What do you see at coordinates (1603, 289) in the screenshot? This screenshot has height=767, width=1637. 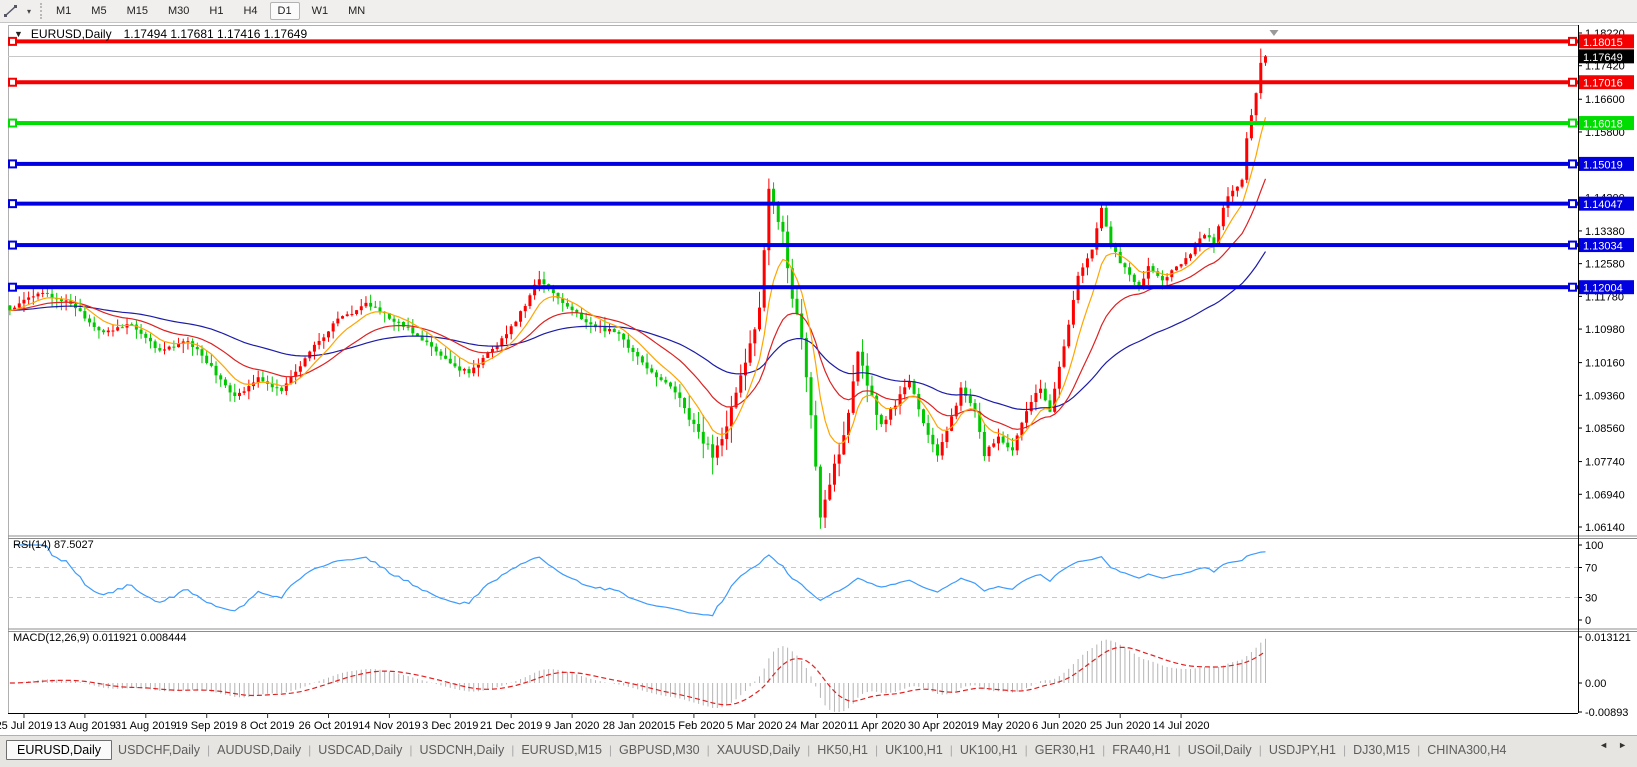 I see `svg-text: 1.12004` at bounding box center [1603, 289].